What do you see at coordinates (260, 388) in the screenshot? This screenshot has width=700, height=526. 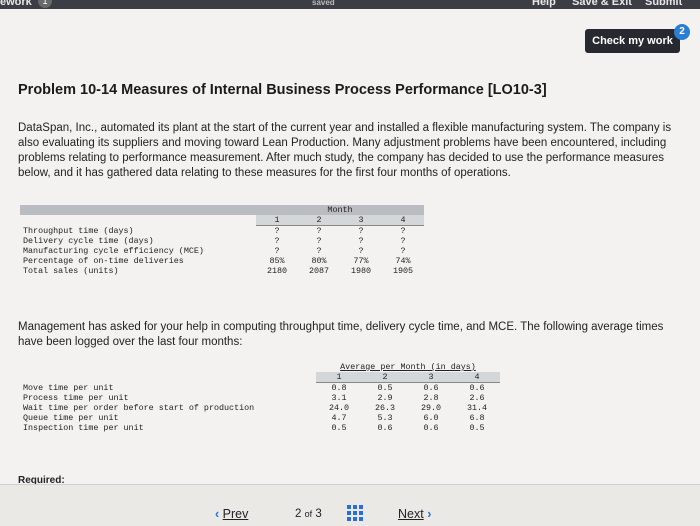 I see `table-row: Move time per unit 0.8 0.5 0.6 0.6` at bounding box center [260, 388].